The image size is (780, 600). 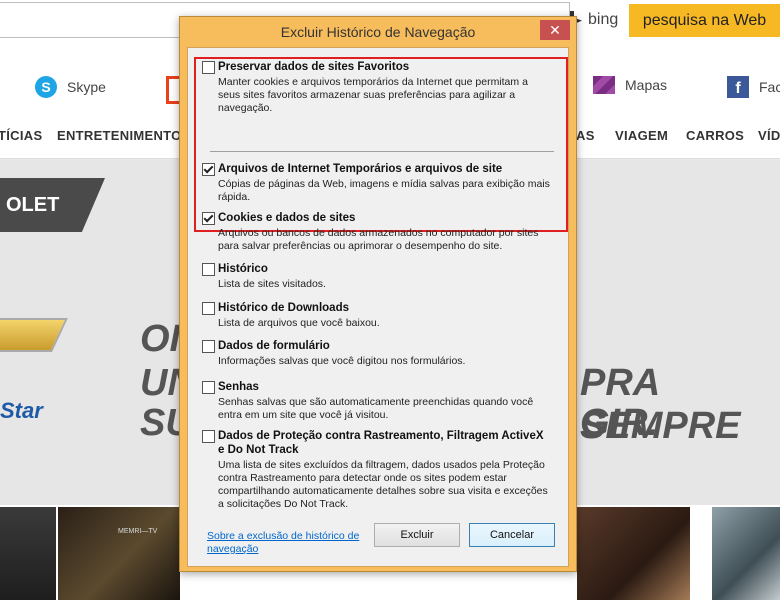 I want to click on nav-item: VIAGEM, so click(x=641, y=135).